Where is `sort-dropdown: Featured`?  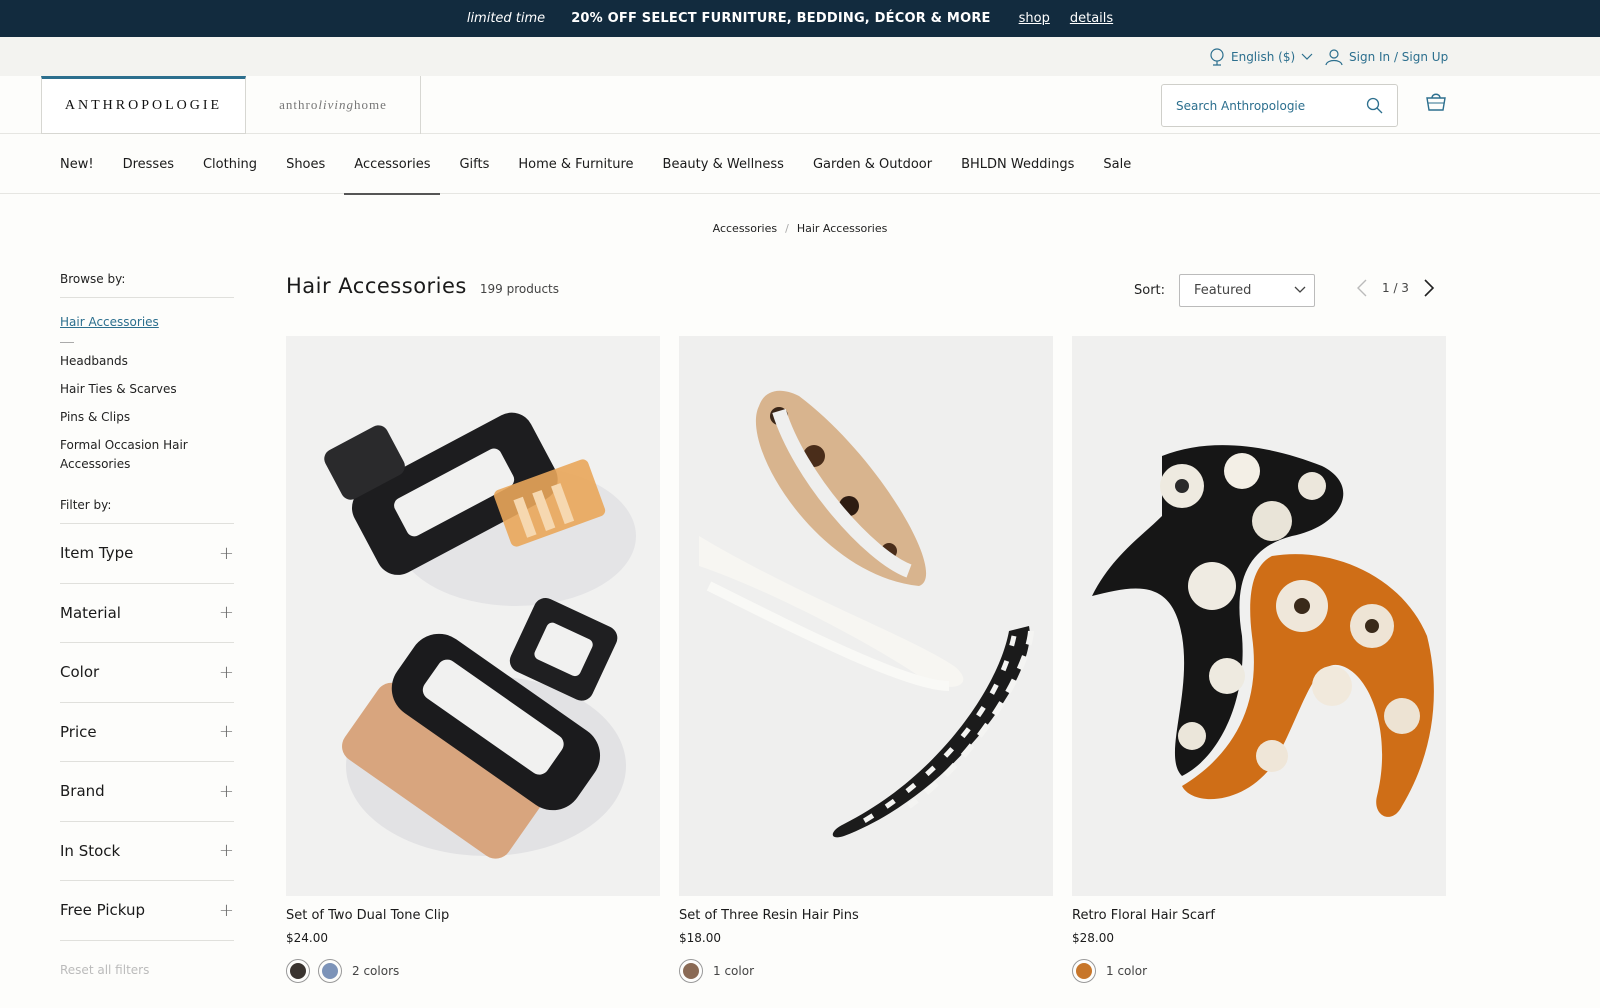
sort-dropdown: Featured is located at coordinates (1247, 290).